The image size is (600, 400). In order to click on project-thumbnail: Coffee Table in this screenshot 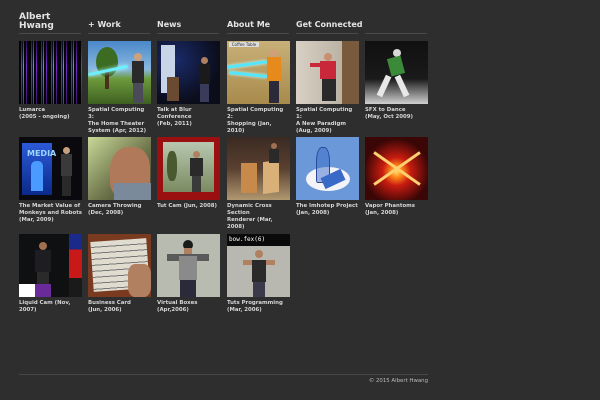, I will do `click(258, 72)`.